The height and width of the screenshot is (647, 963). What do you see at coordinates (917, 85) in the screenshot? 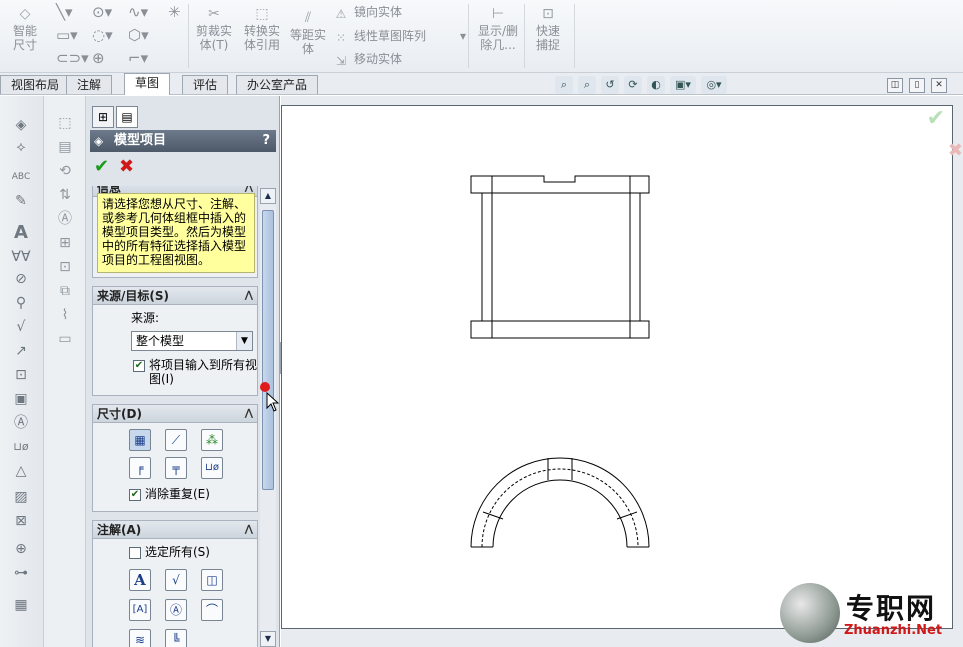
I see `tile-icon: ▯` at bounding box center [917, 85].